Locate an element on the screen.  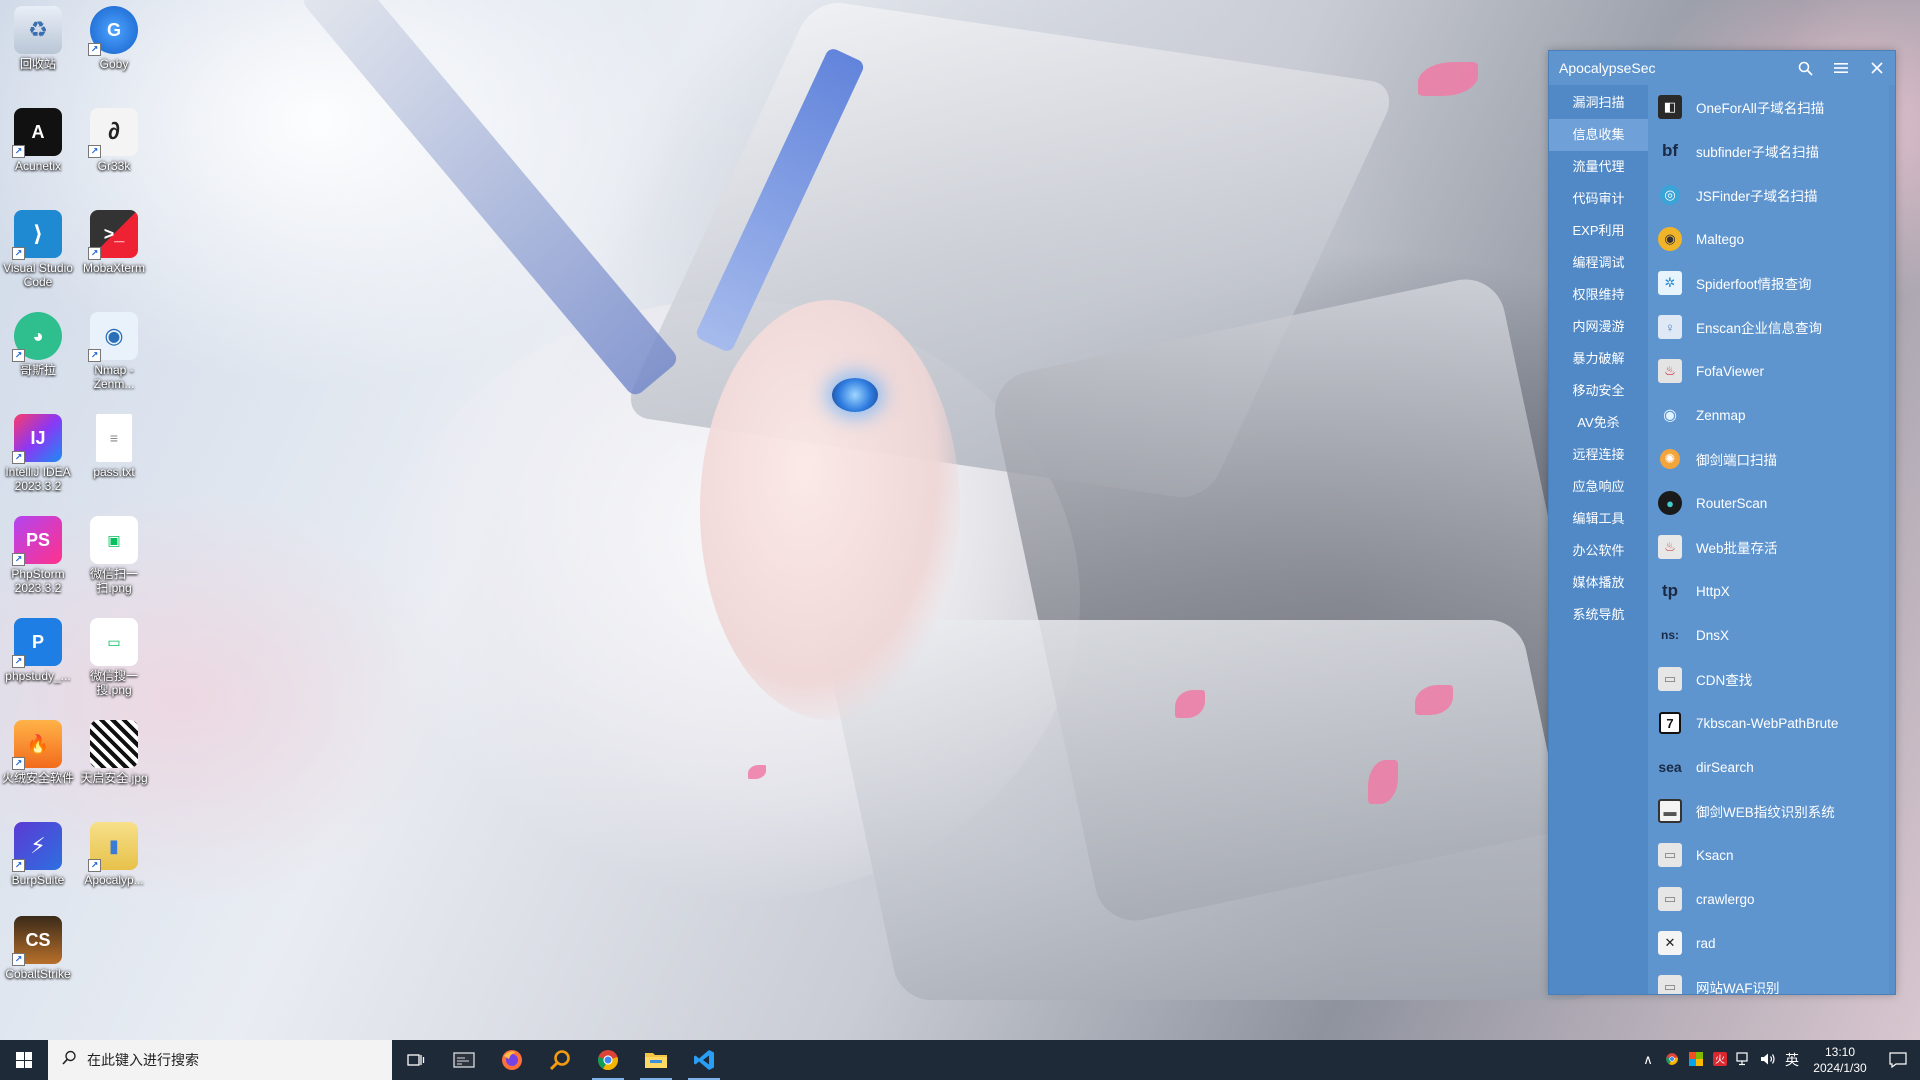
category-av-evasion: AV免杀 is located at coordinates (1598, 423).